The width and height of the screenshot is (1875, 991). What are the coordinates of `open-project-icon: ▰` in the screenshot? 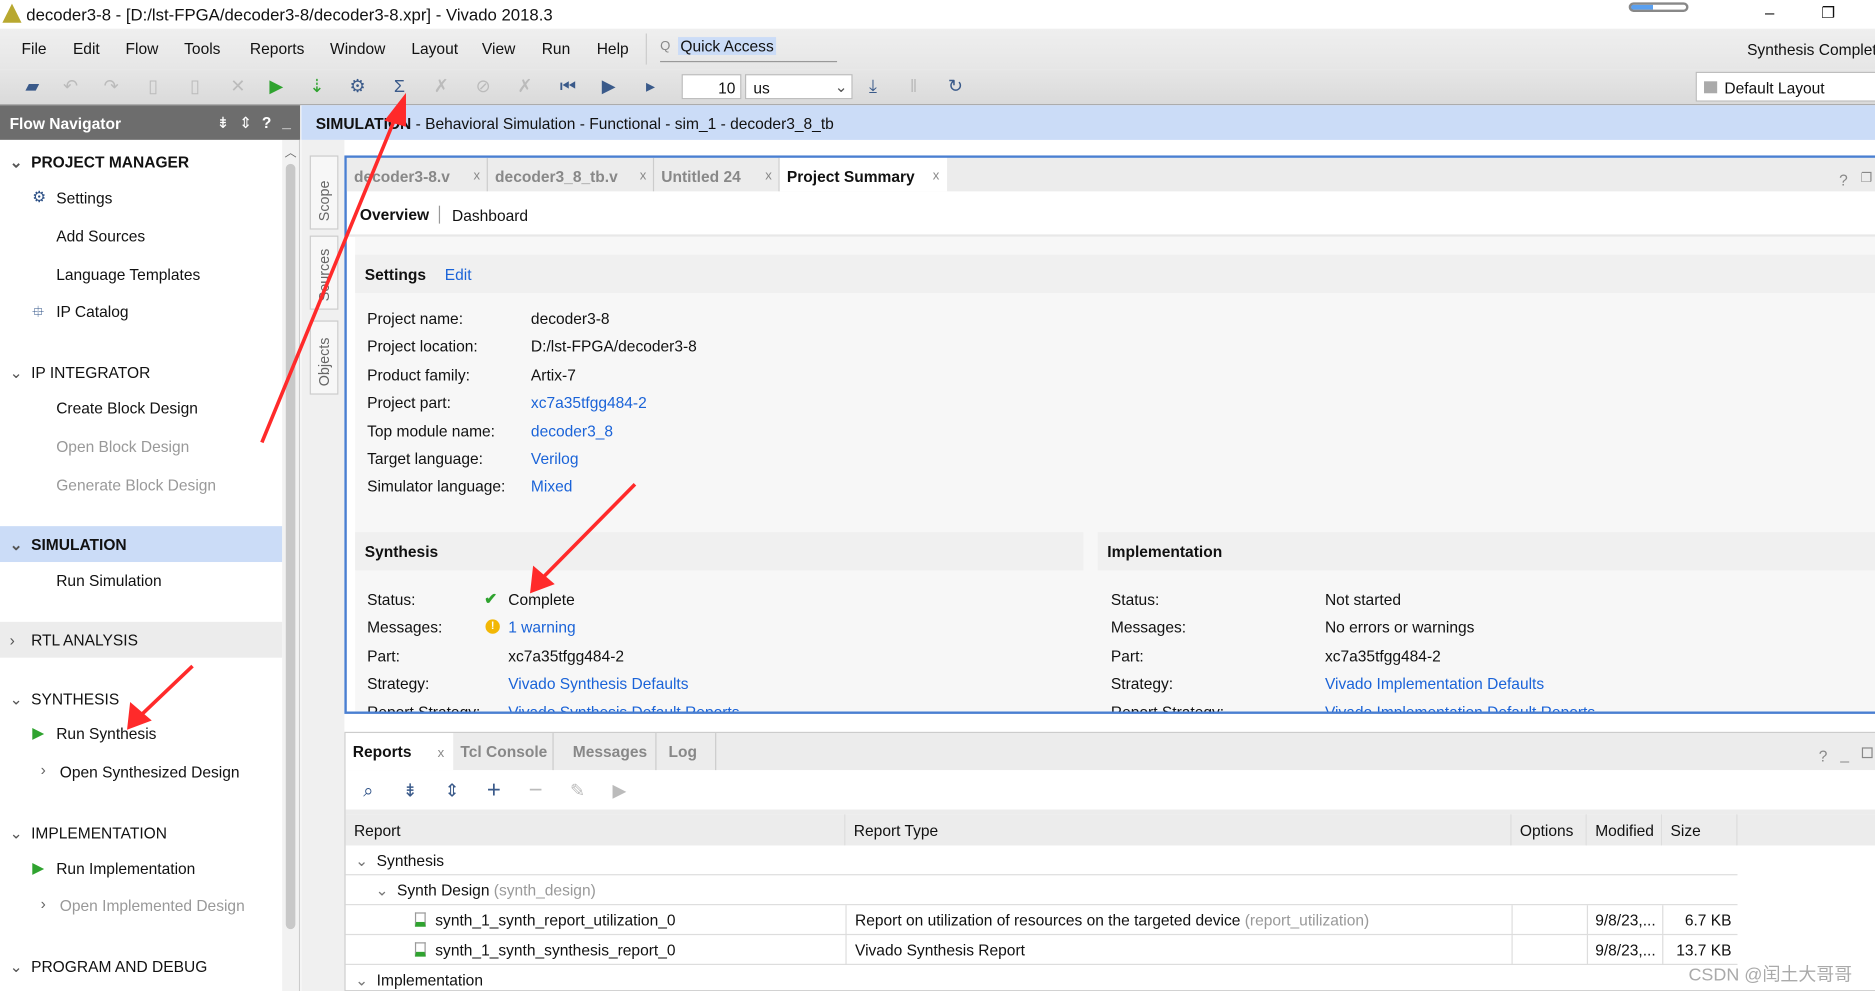 It's located at (33, 88).